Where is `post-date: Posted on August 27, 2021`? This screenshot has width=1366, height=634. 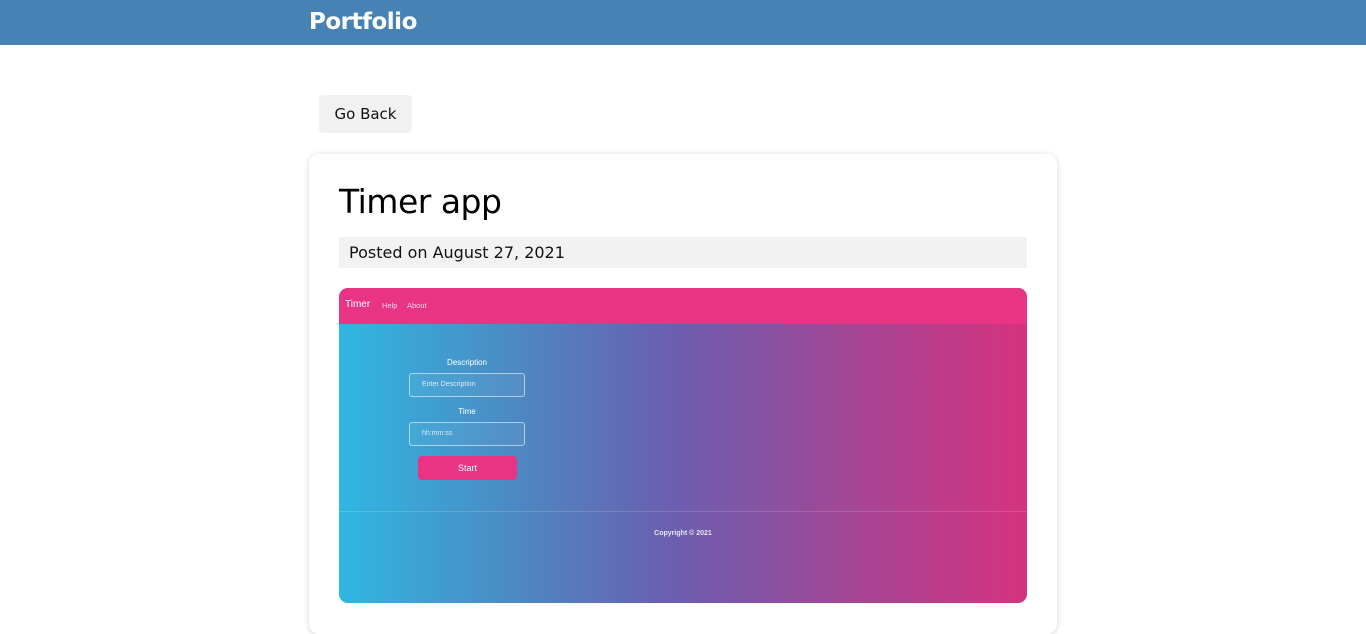 post-date: Posted on August 27, 2021 is located at coordinates (683, 252).